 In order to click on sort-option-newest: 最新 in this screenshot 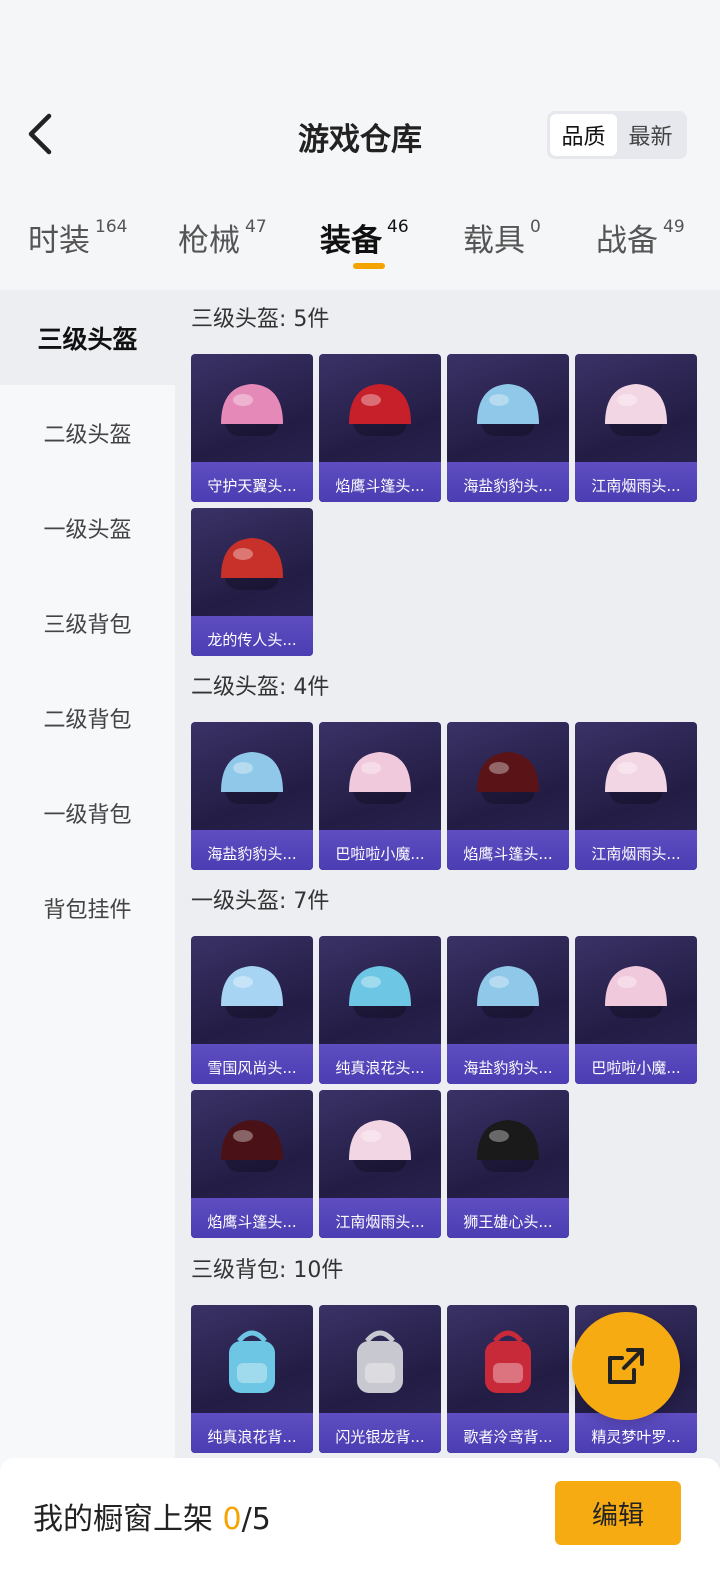, I will do `click(650, 135)`.